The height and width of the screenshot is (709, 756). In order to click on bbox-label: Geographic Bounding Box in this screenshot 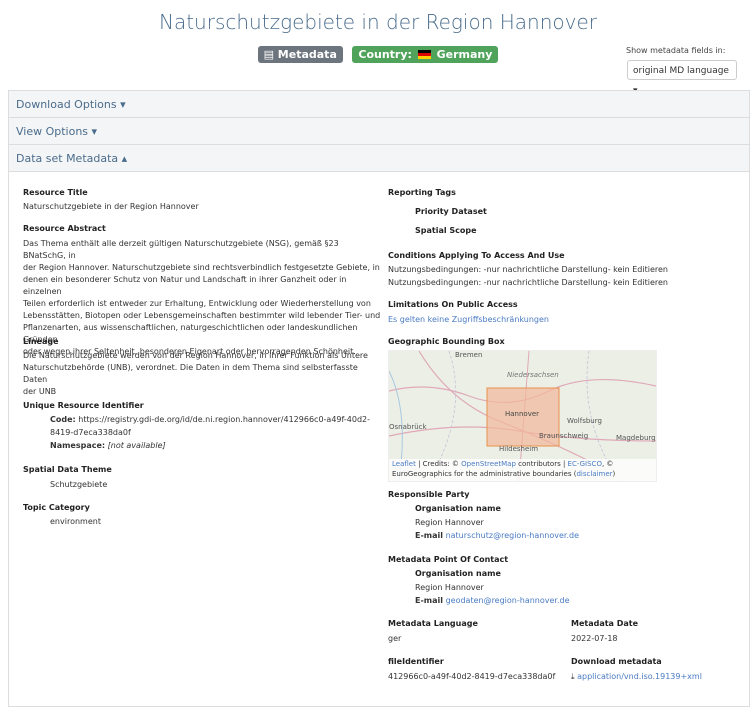, I will do `click(446, 341)`.